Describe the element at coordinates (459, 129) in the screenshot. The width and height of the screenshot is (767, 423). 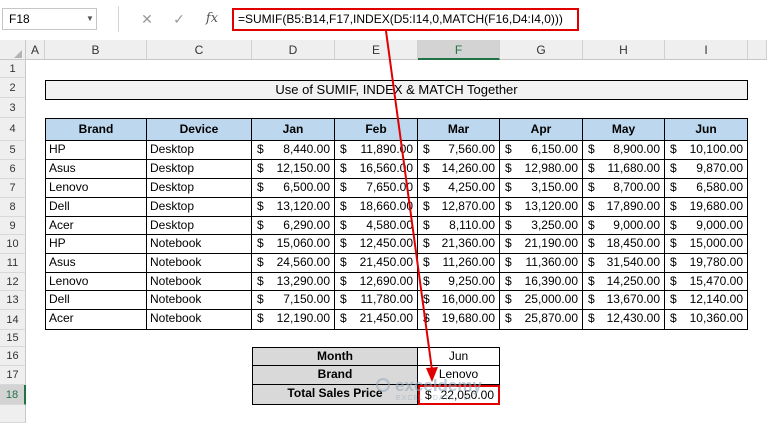
I see `table-header-mar: Mar` at that location.